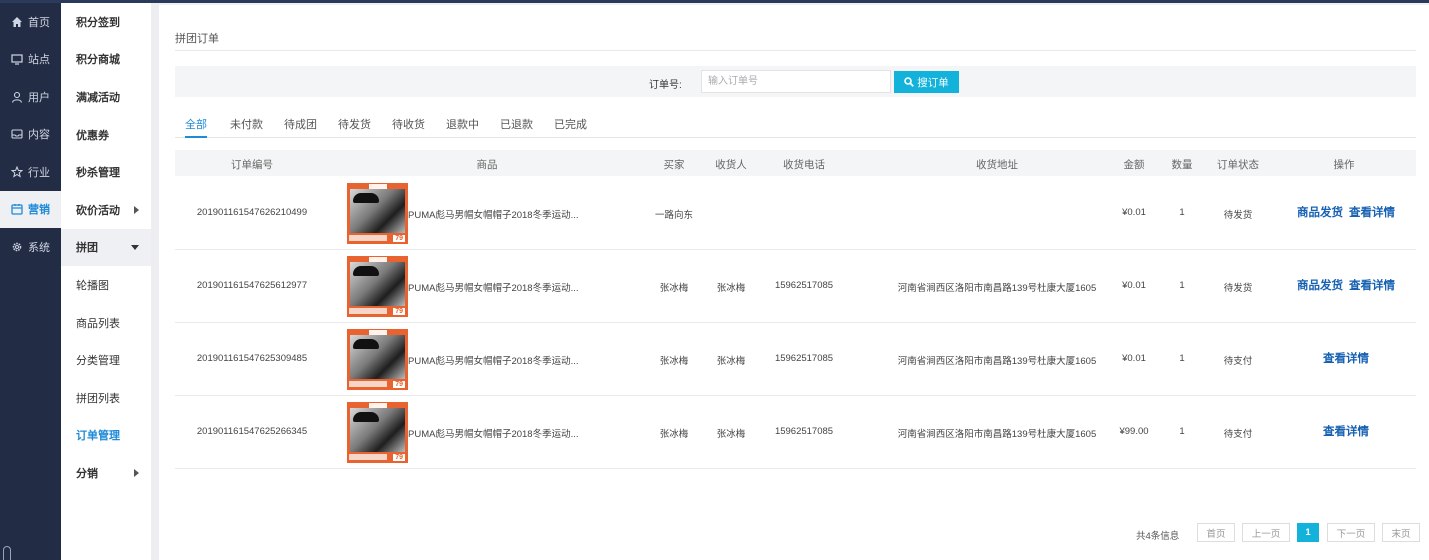 The width and height of the screenshot is (1429, 560). I want to click on order-no-input, so click(796, 81).